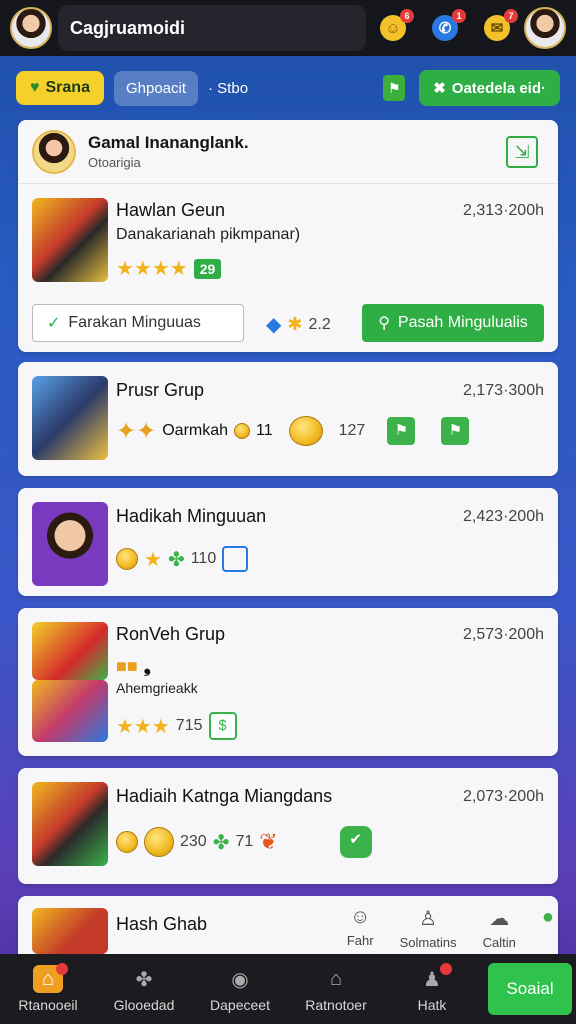  I want to click on nav-games: ✤ Glooedad, so click(144, 989).